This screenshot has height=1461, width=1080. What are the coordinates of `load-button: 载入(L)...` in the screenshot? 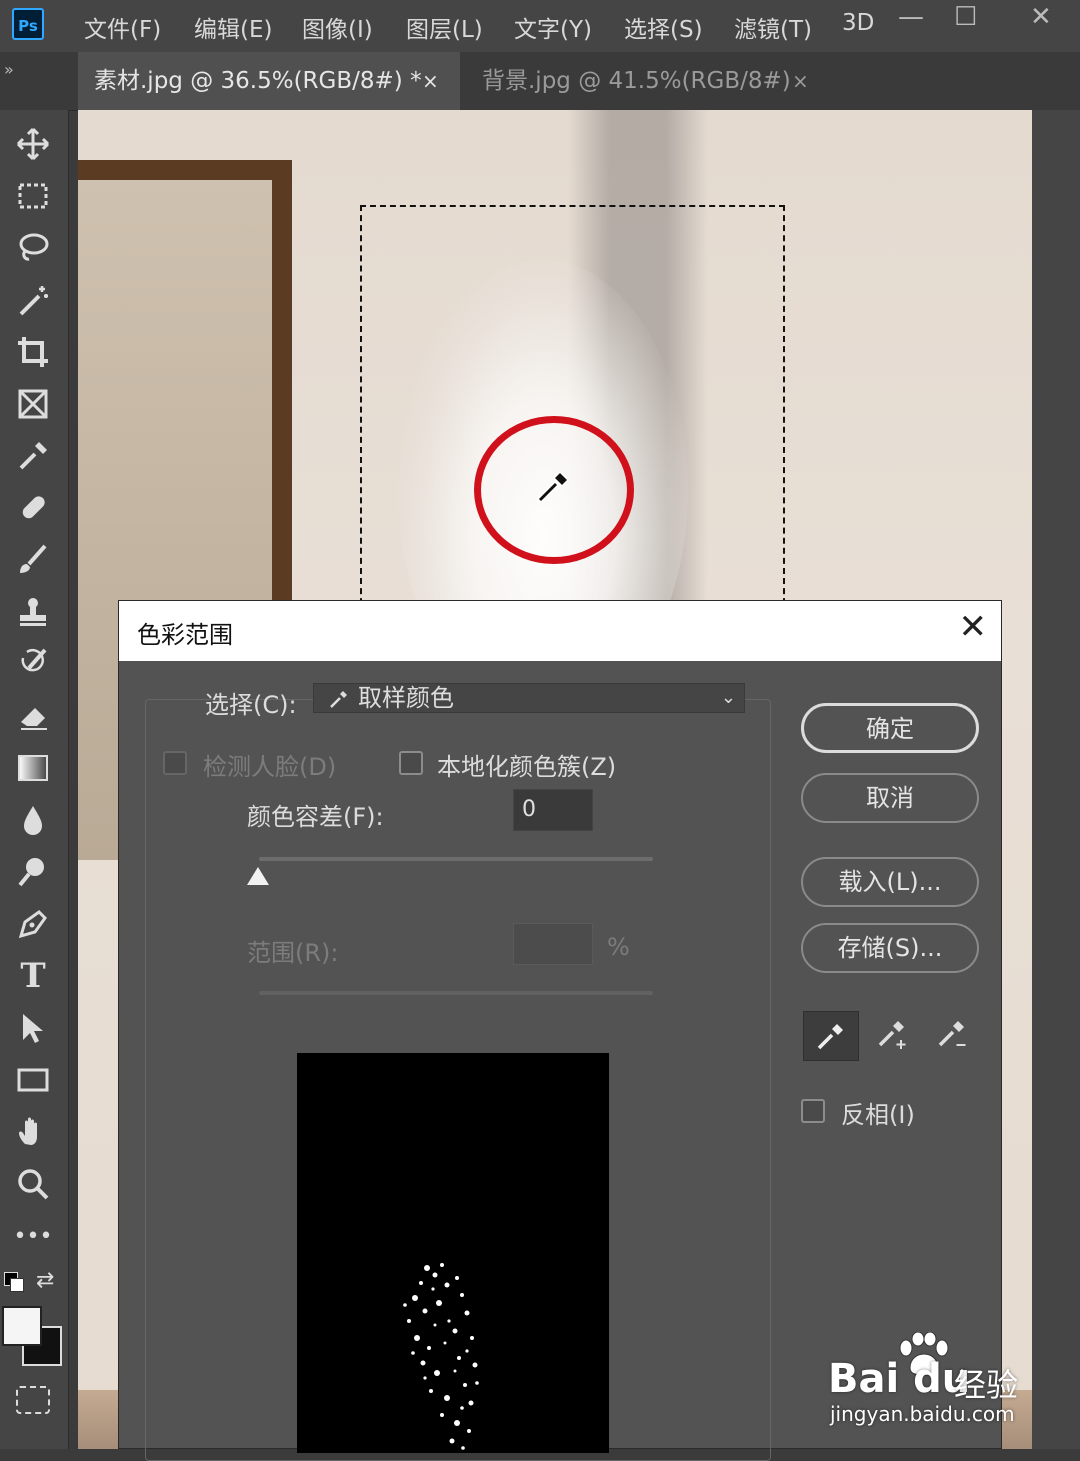 It's located at (890, 882).